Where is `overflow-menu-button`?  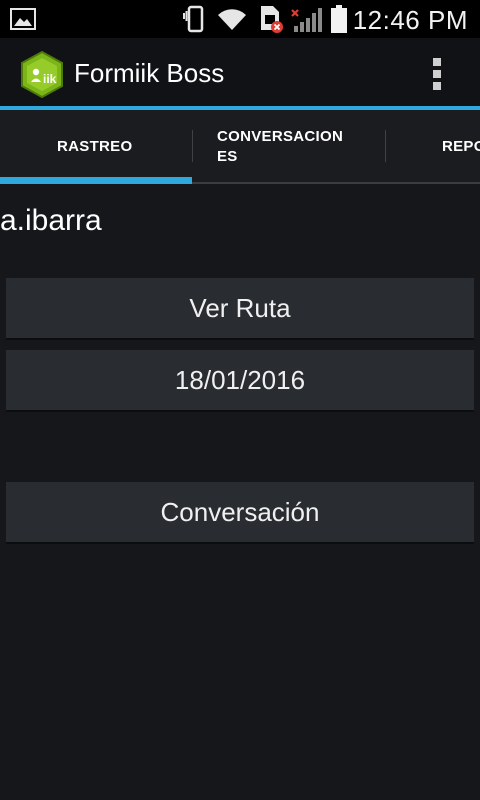
overflow-menu-button is located at coordinates (437, 72).